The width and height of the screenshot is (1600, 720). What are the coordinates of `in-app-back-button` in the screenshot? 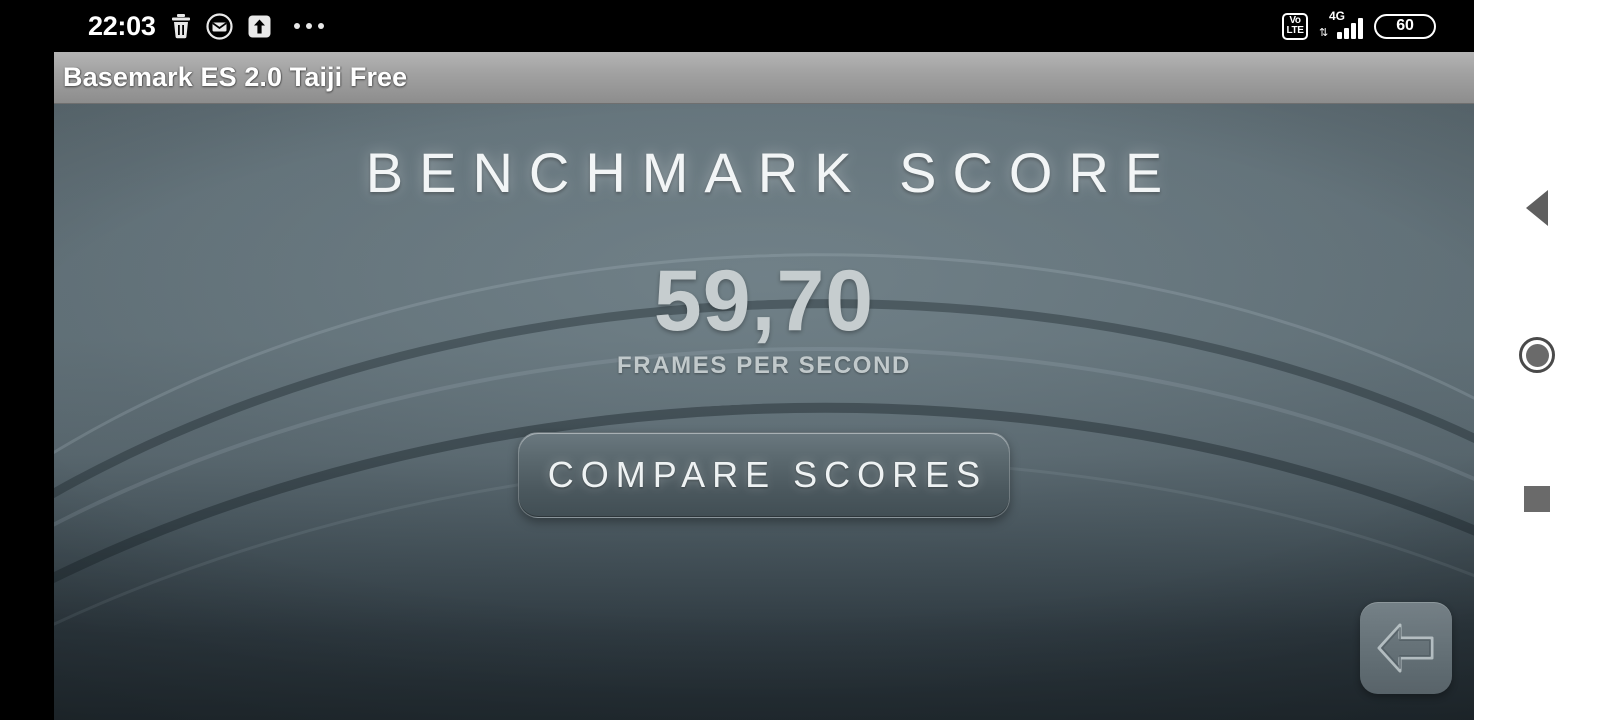 It's located at (1406, 648).